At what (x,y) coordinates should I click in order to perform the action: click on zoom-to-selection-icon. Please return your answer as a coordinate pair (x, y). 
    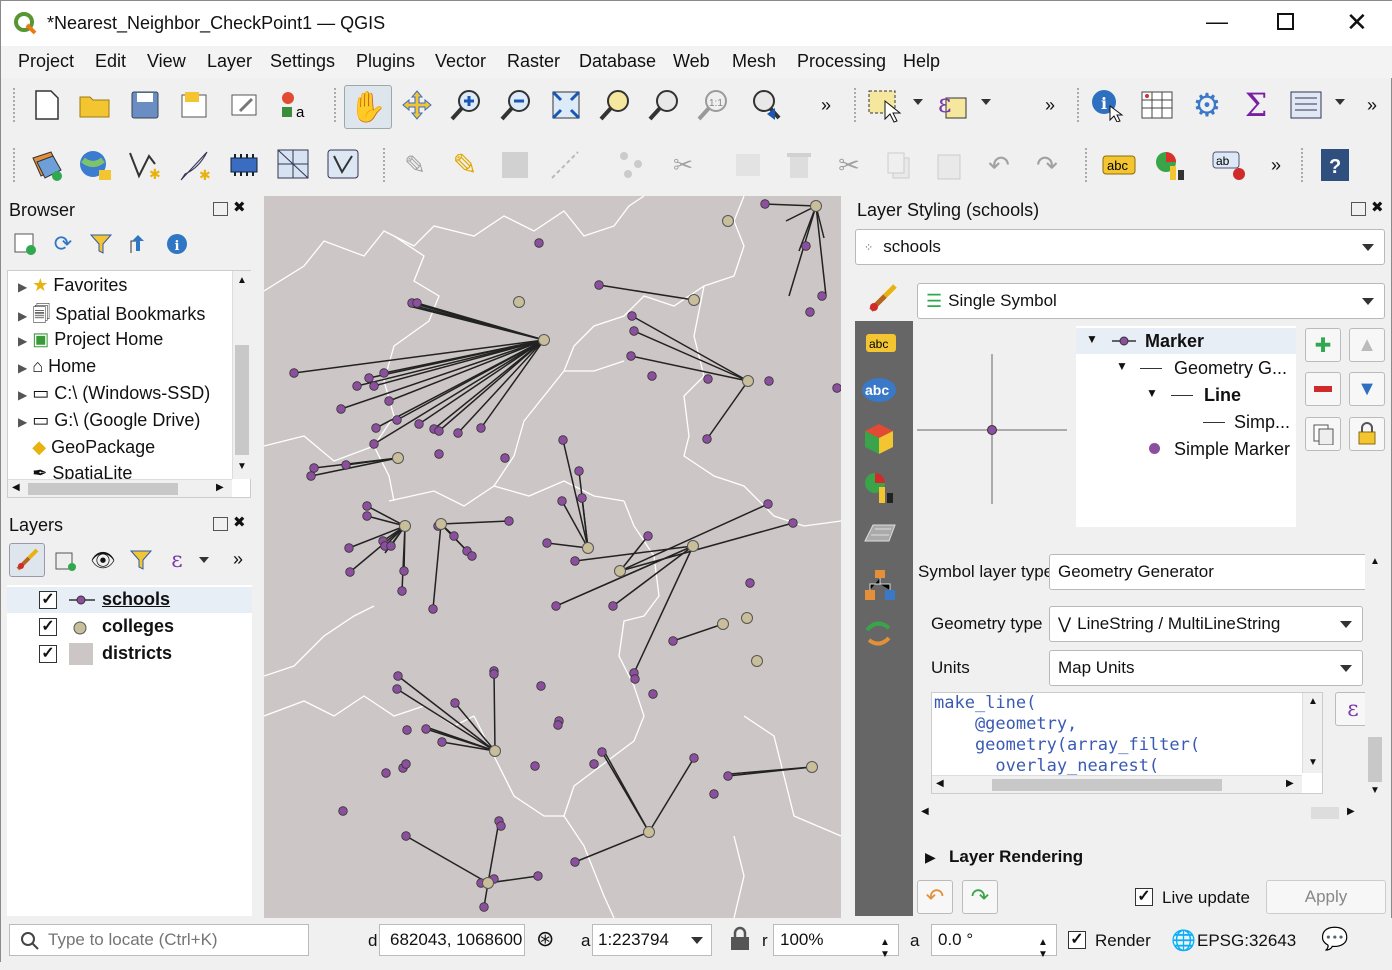
    Looking at the image, I should click on (615, 105).